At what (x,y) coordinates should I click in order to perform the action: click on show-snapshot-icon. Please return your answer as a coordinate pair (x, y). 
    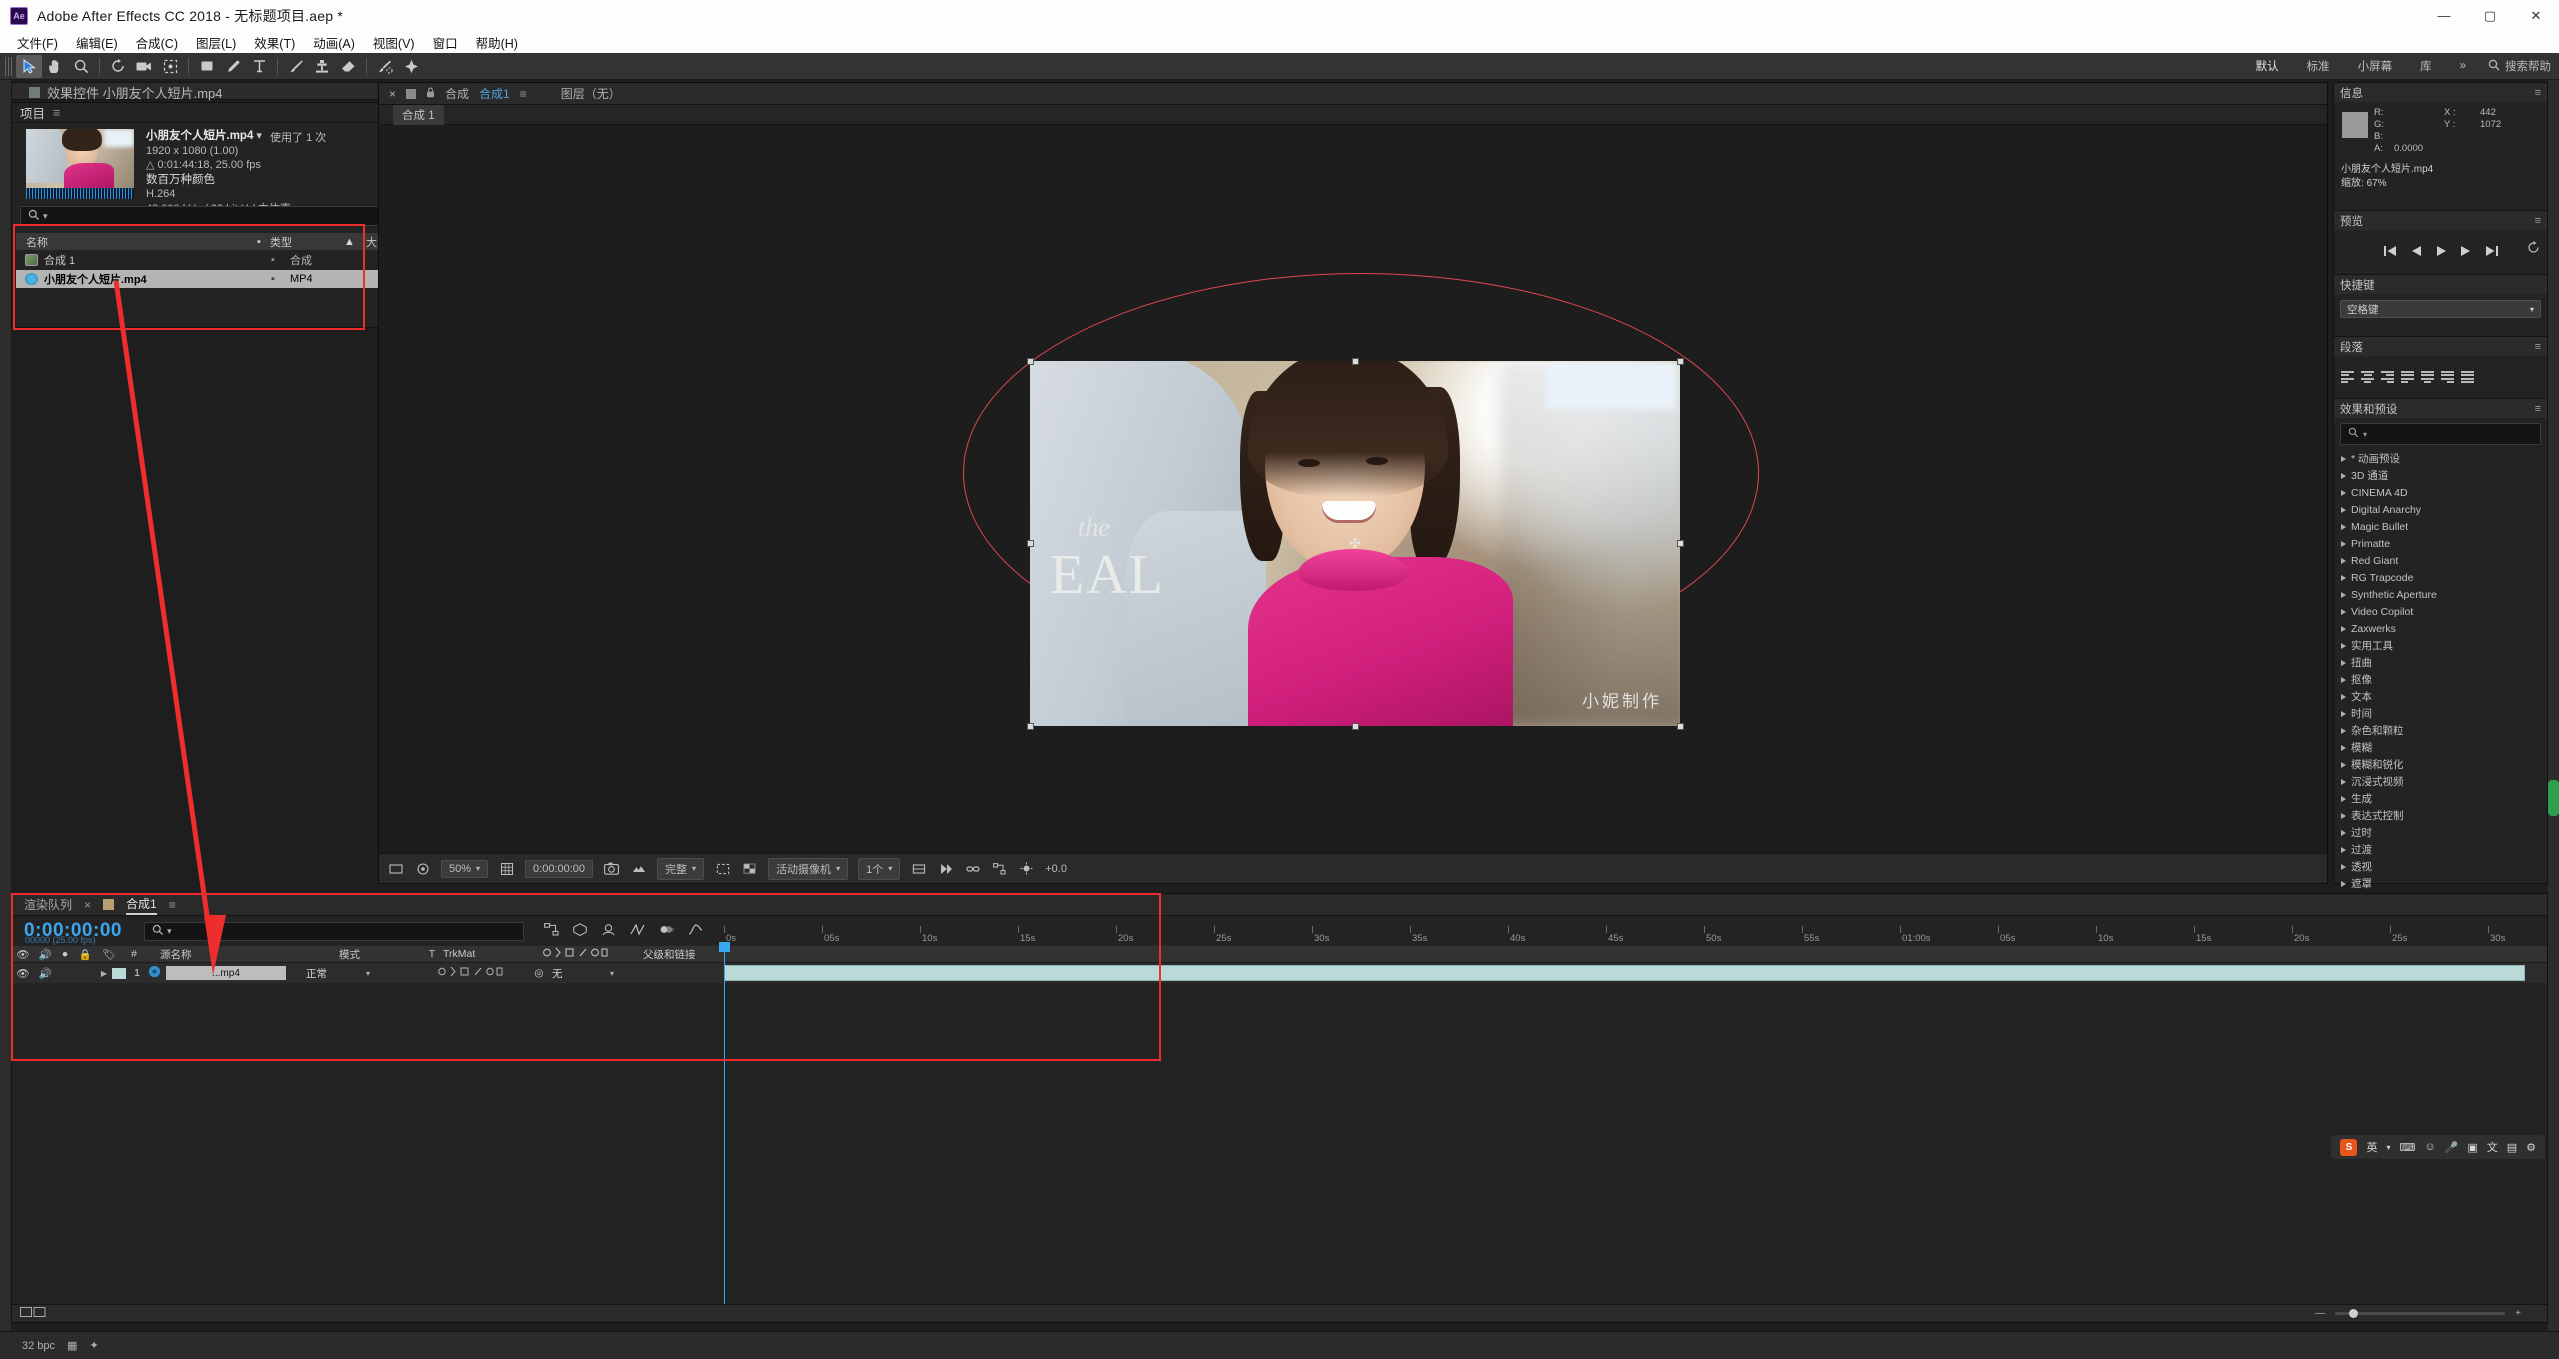
    Looking at the image, I should click on (638, 868).